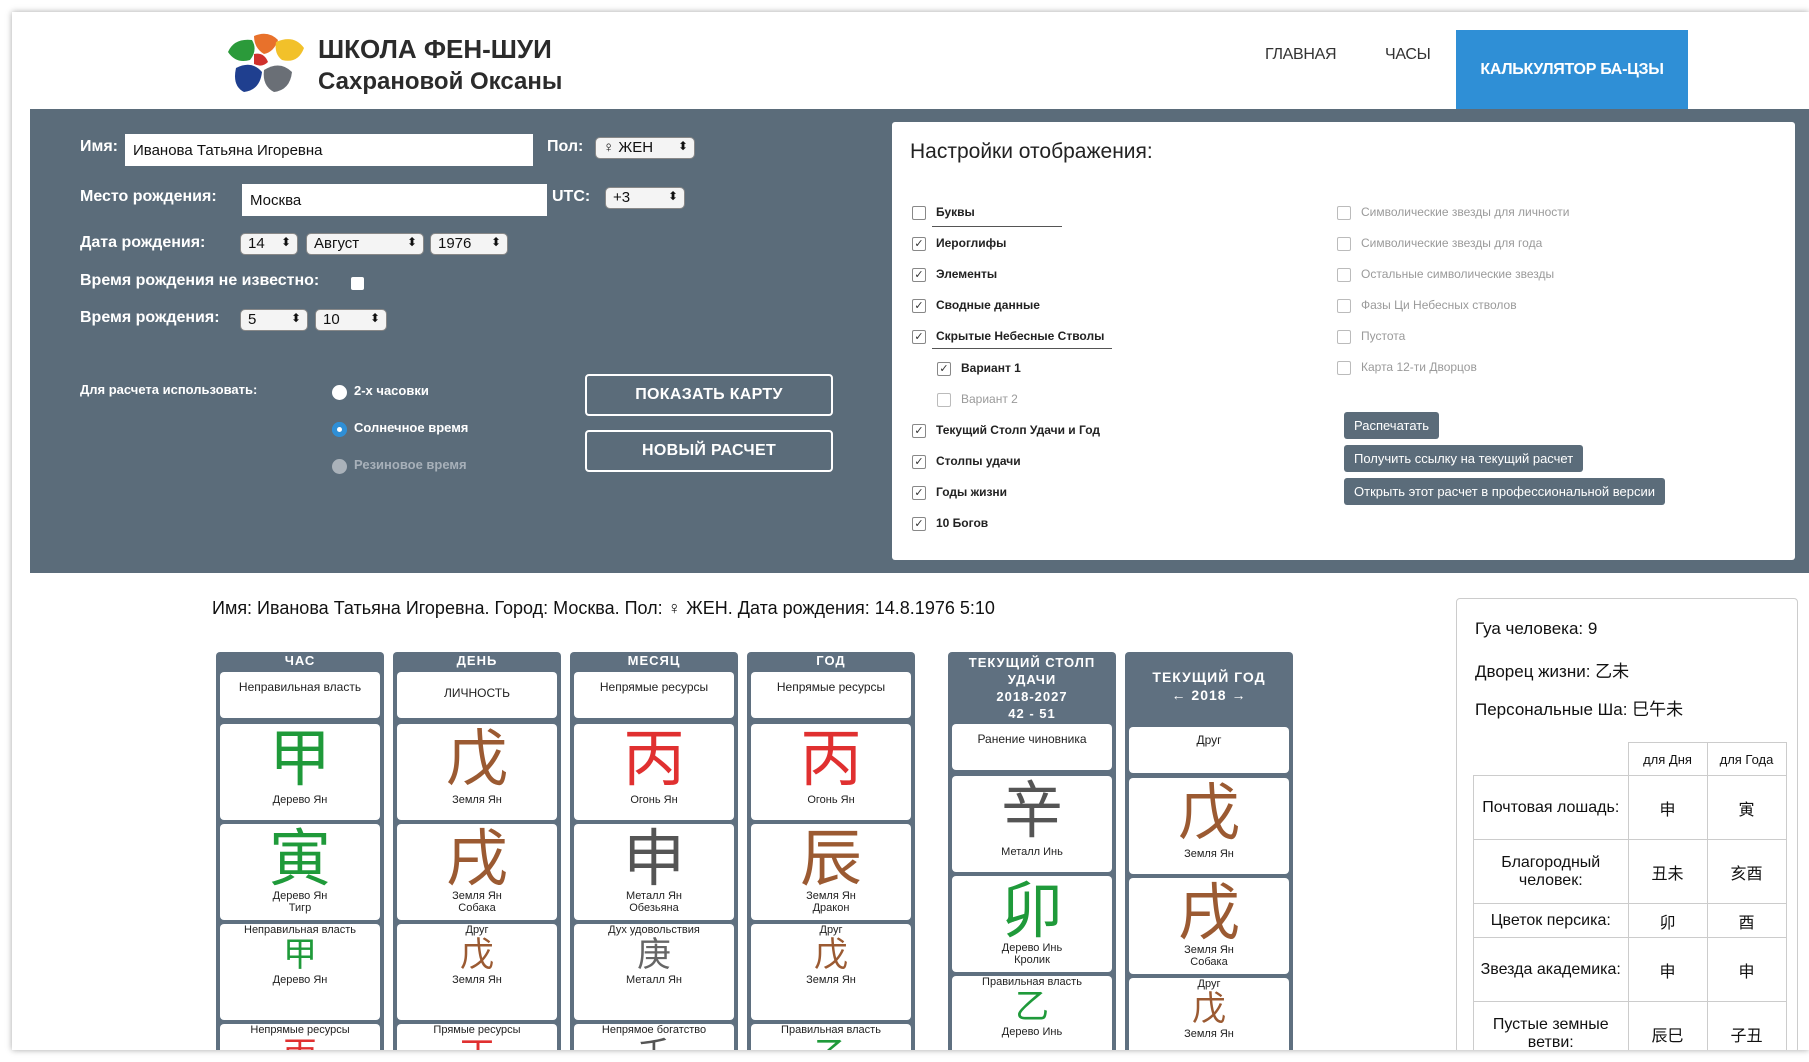 This screenshot has width=1809, height=1062. I want to click on col-year: для Года, so click(1746, 759).